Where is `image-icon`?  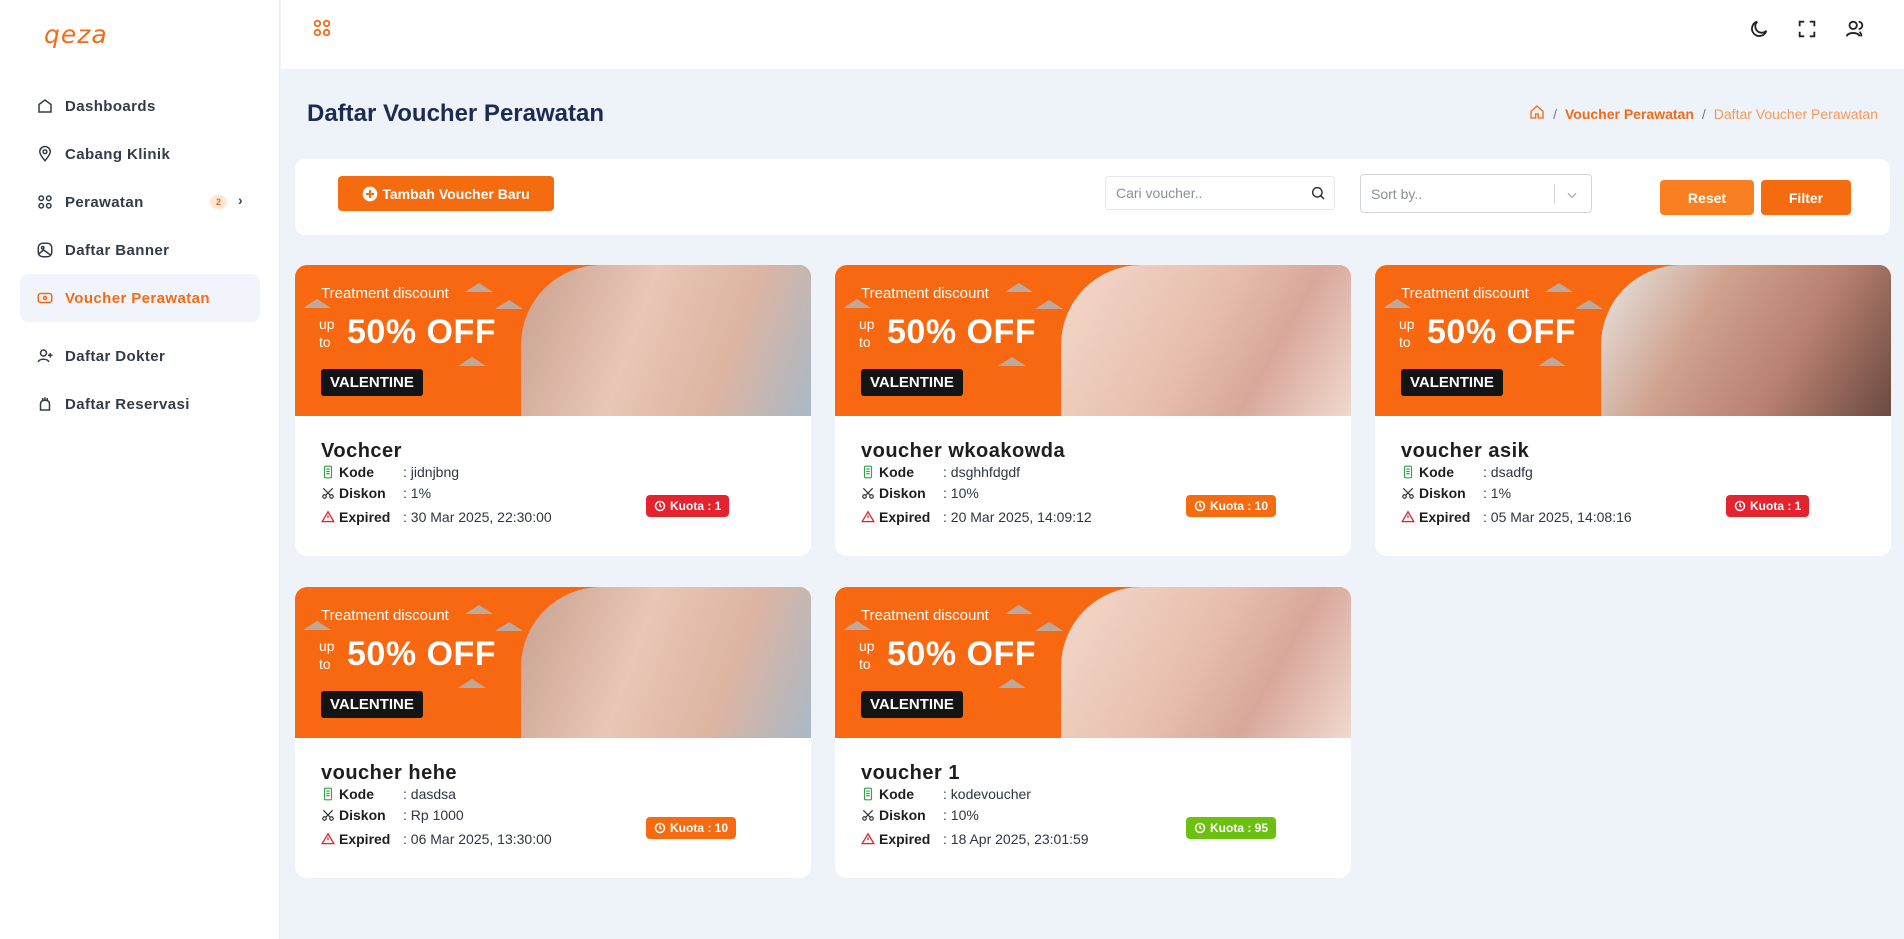
image-icon is located at coordinates (45, 250).